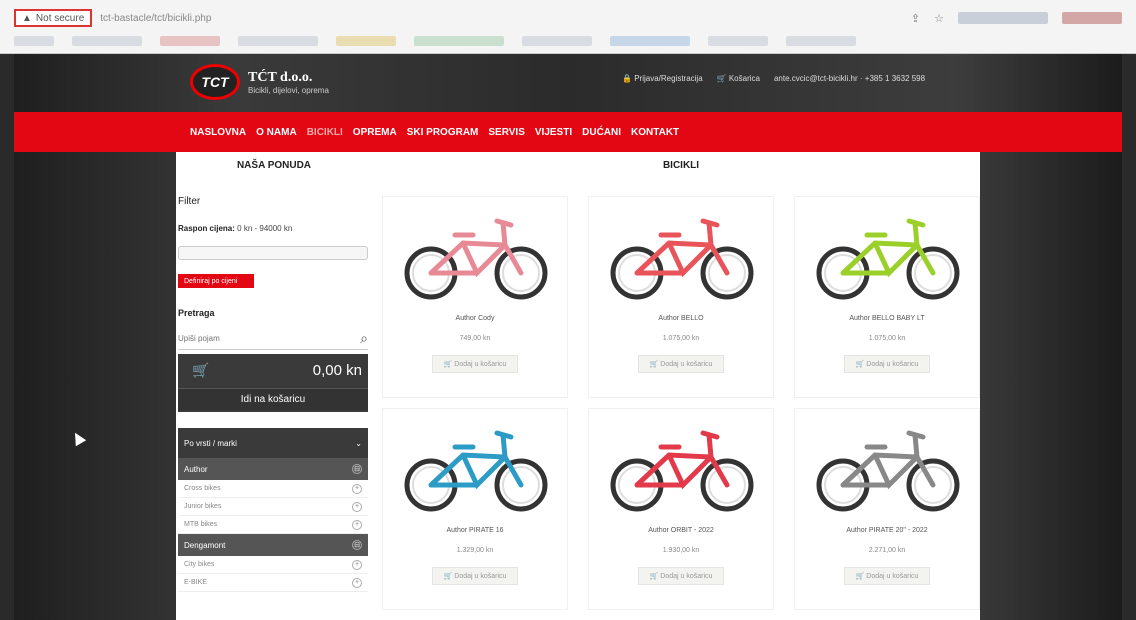 The width and height of the screenshot is (1136, 620). What do you see at coordinates (276, 132) in the screenshot?
I see `nav-about: O NAMA` at bounding box center [276, 132].